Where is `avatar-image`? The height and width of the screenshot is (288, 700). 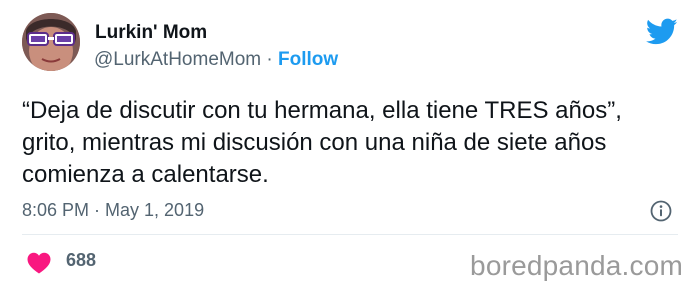 avatar-image is located at coordinates (51, 42).